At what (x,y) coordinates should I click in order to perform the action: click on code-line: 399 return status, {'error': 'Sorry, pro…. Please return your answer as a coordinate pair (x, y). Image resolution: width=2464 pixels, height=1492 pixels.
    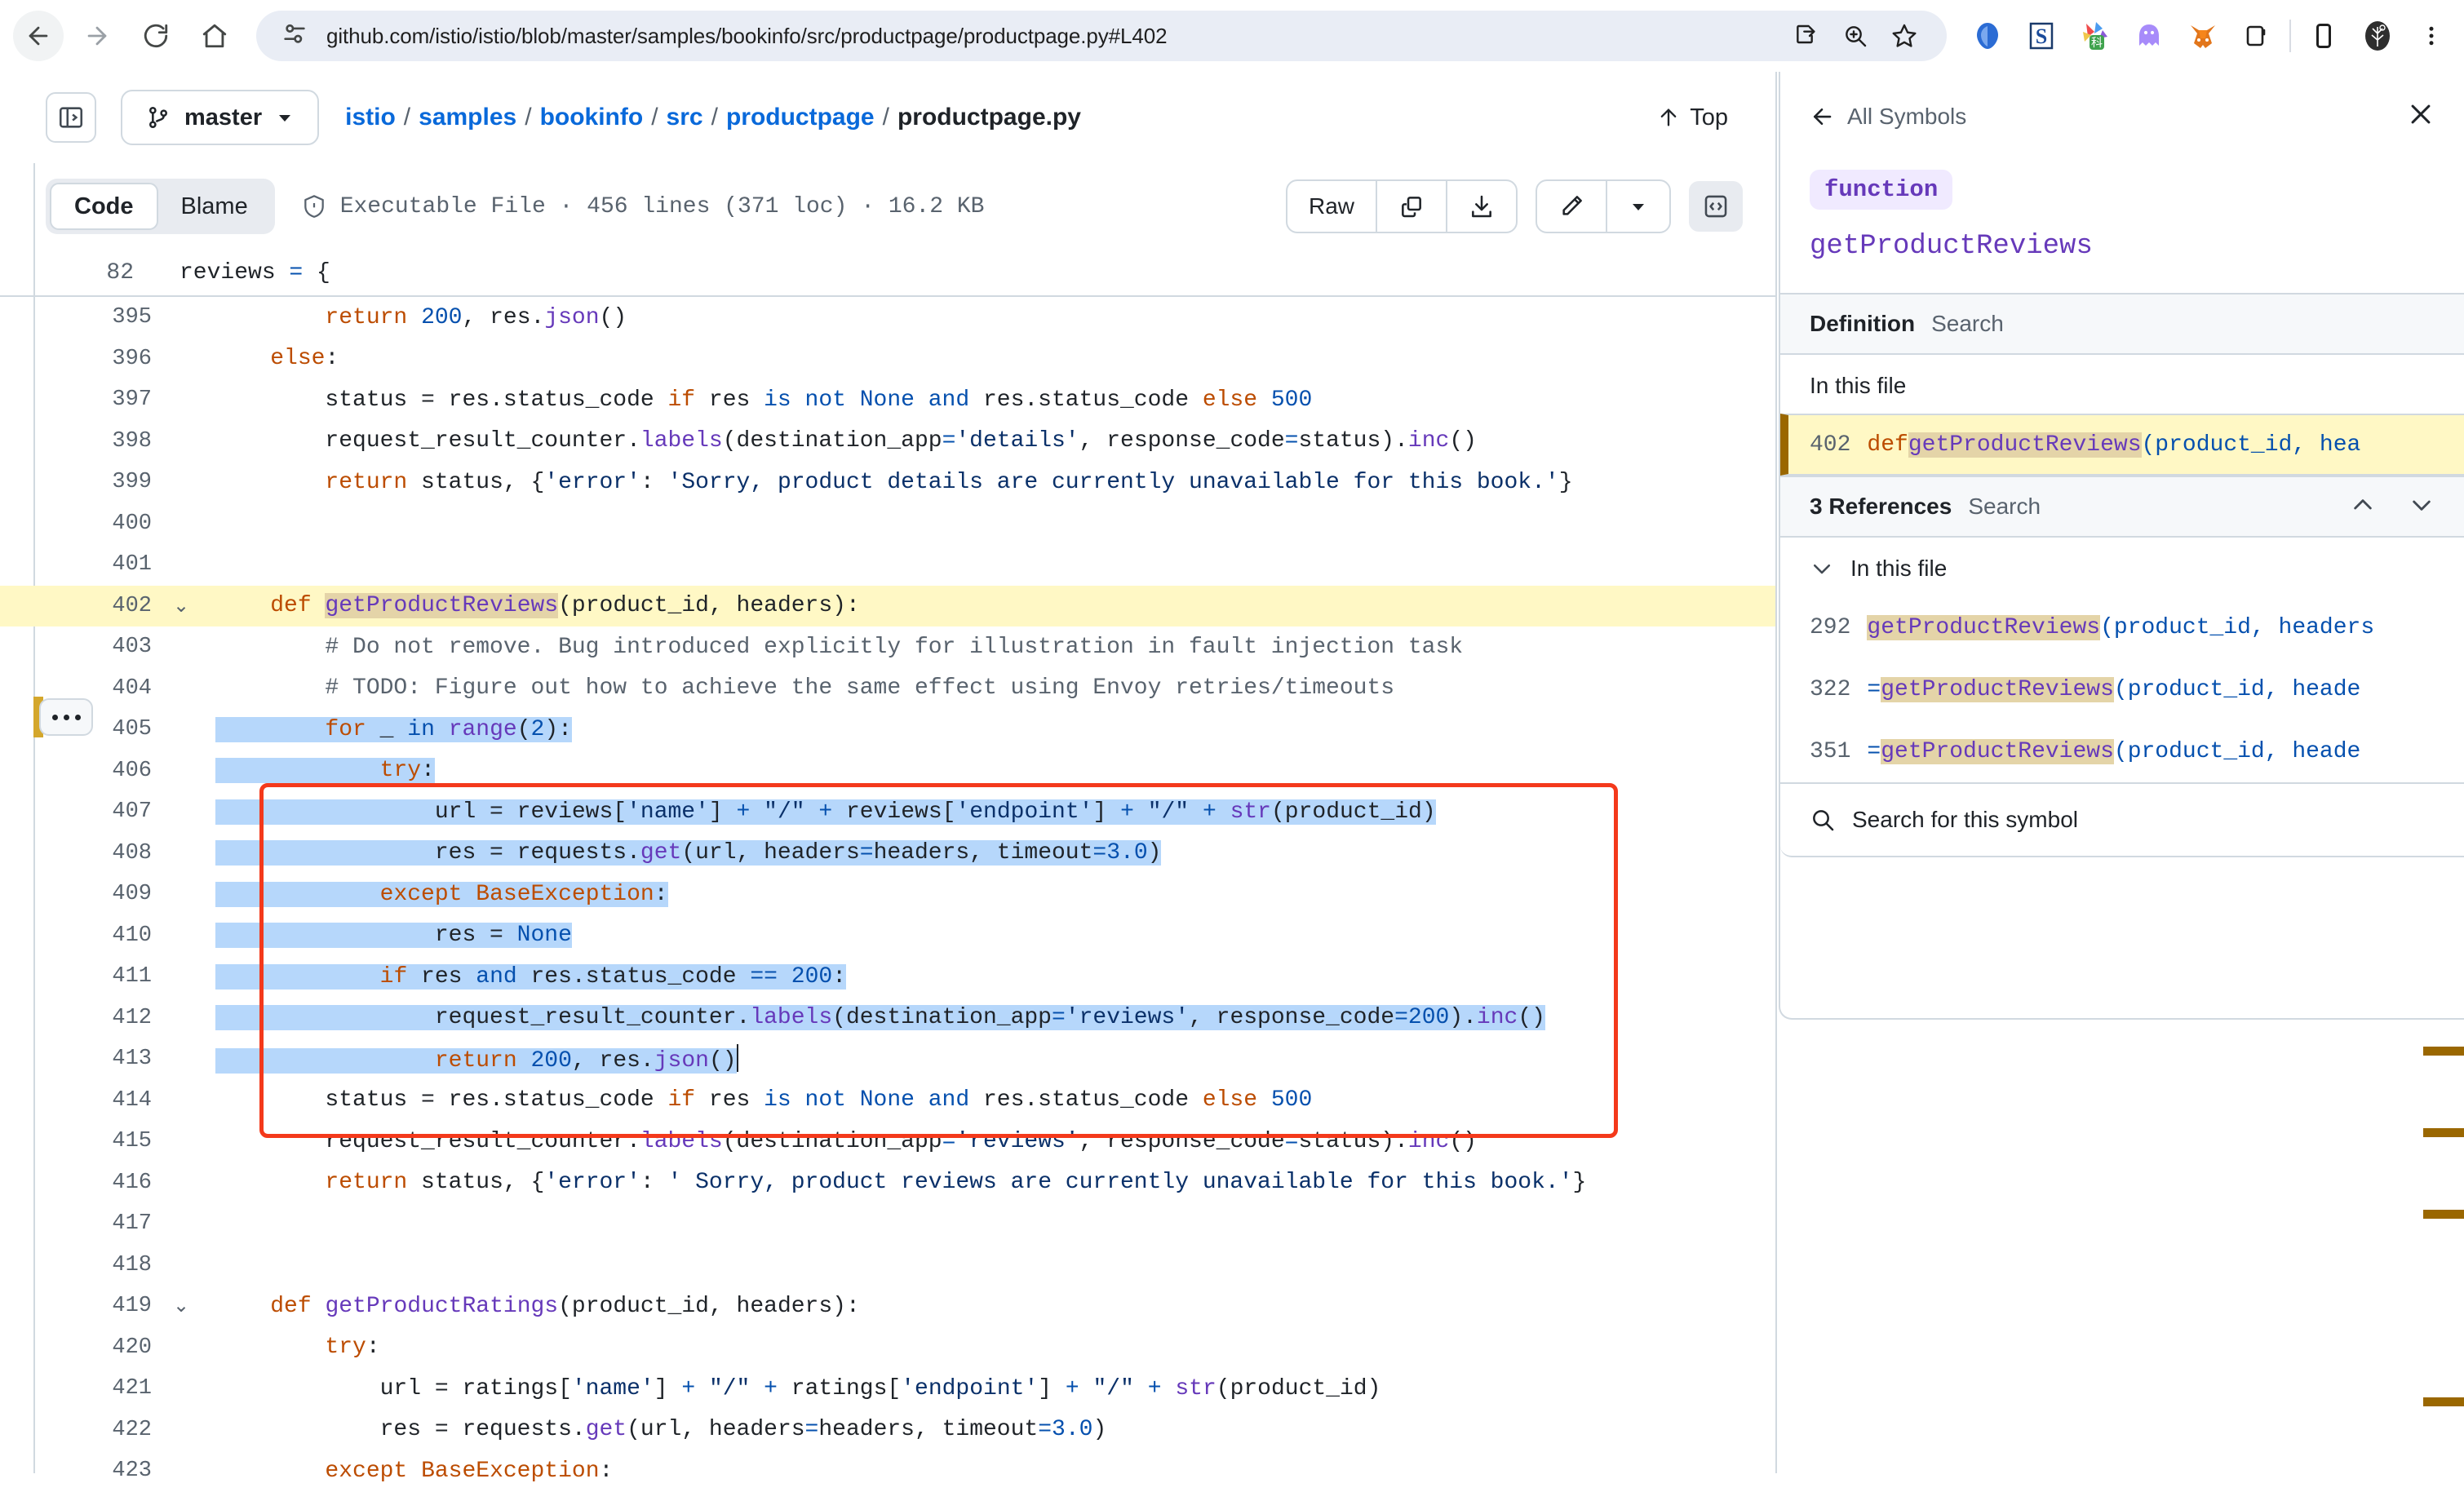
    Looking at the image, I should click on (888, 482).